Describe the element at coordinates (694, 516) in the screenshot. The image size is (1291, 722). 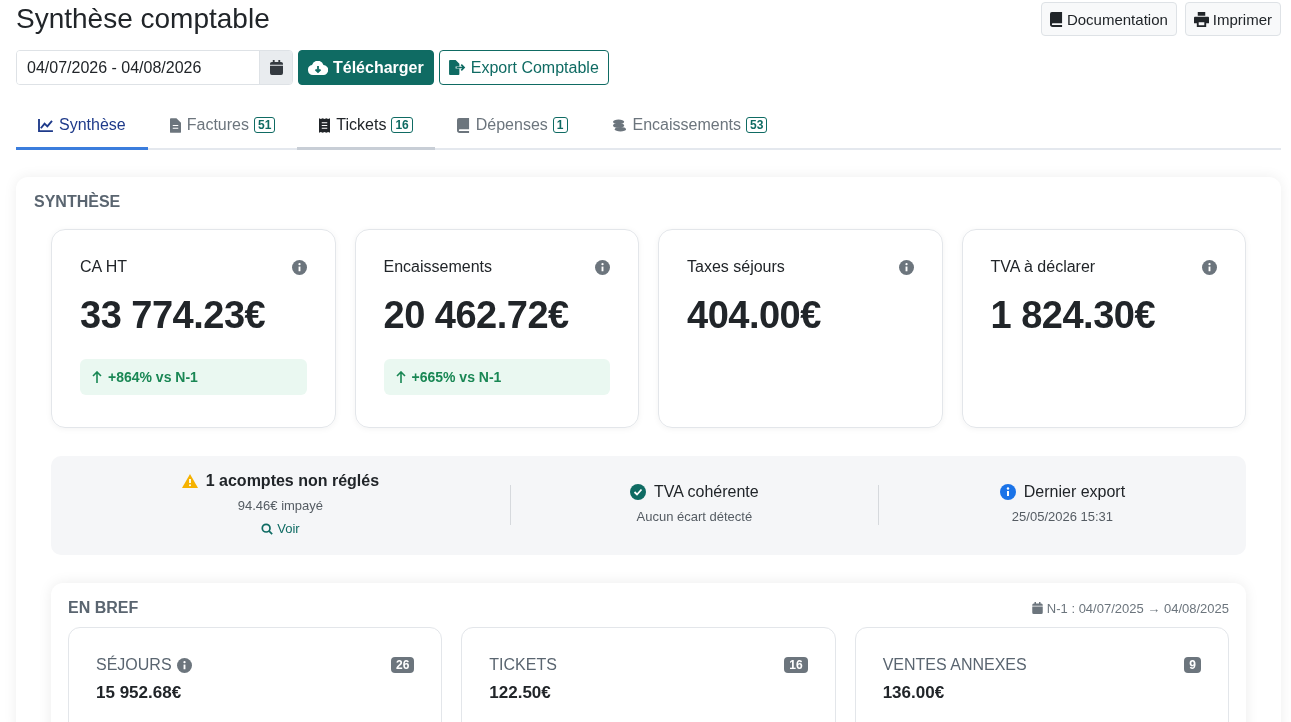
I see `alert-detail: Aucun écart détecté` at that location.